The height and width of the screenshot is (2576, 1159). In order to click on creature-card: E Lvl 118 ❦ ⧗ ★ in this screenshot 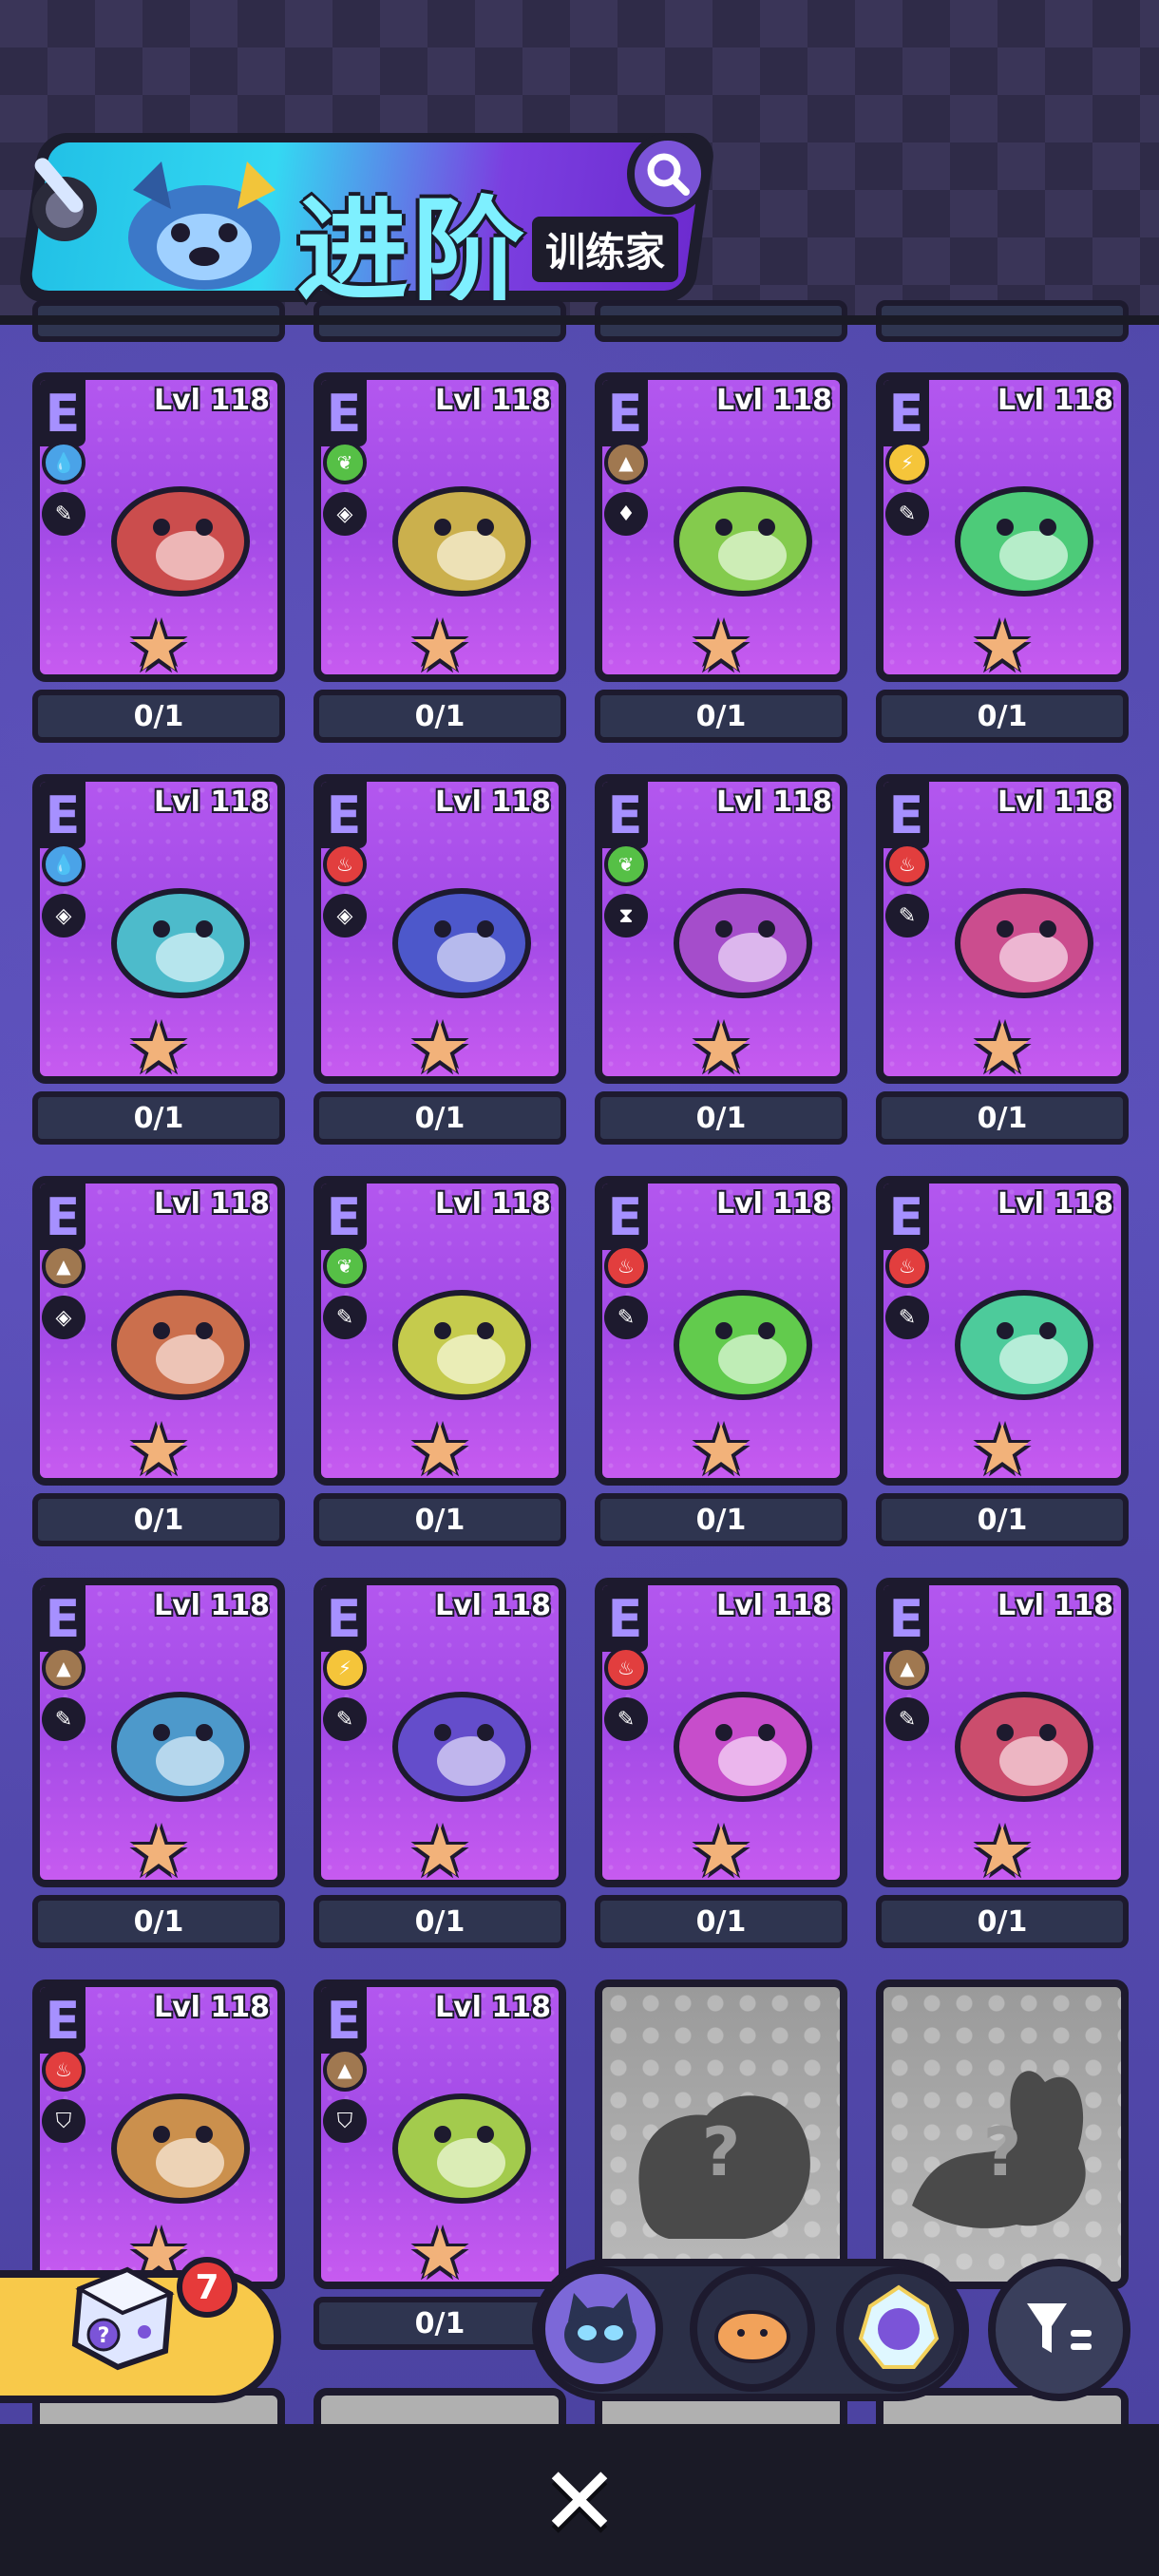, I will do `click(721, 929)`.